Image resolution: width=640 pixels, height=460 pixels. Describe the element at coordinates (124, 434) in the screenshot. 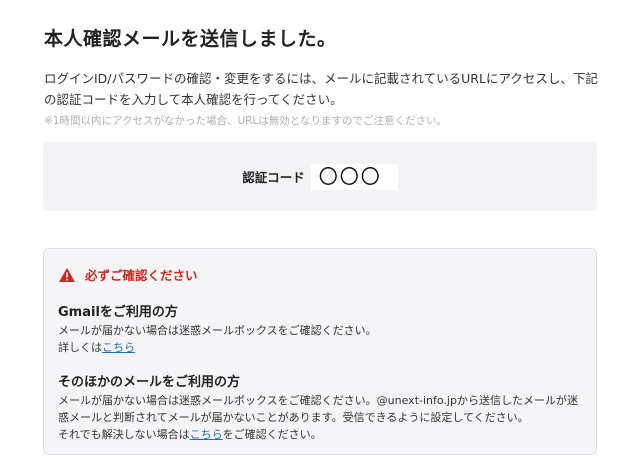

I see `other-fallback-prefix: それでも解決しない場合は` at that location.